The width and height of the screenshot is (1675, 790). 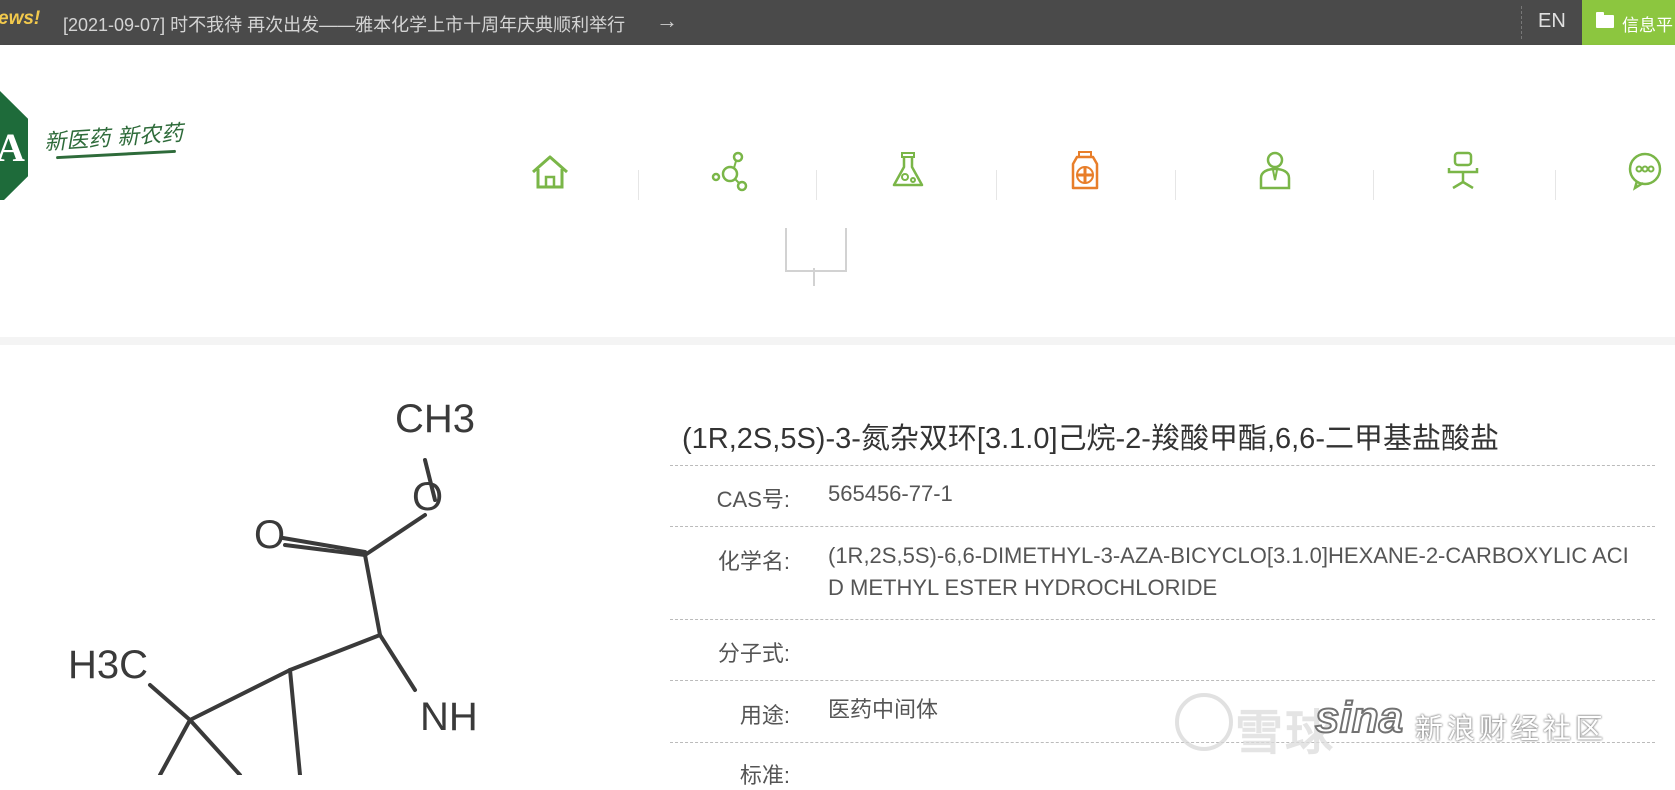 I want to click on divider, so click(x=1521, y=22).